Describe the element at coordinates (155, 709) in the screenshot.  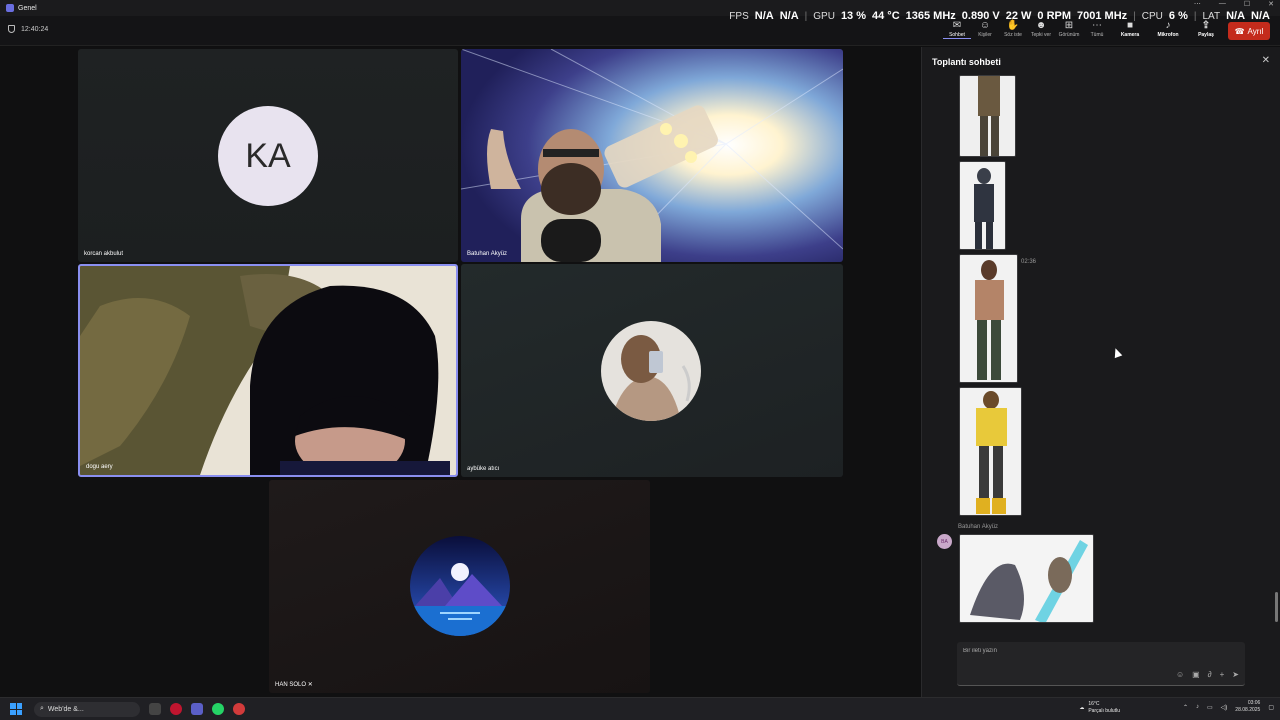
I see `task-view-icon` at that location.